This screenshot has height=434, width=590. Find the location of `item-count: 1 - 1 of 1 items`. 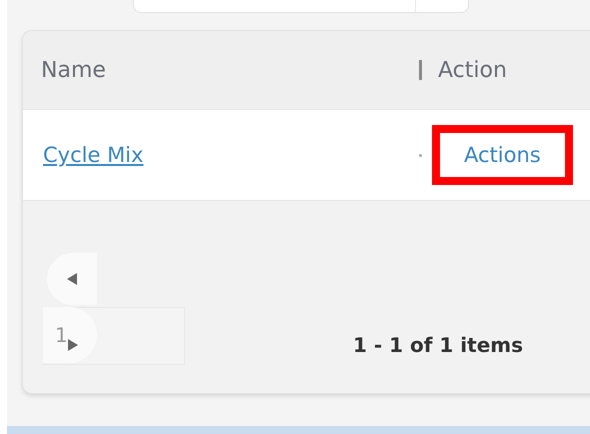

item-count: 1 - 1 of 1 items is located at coordinates (438, 345).